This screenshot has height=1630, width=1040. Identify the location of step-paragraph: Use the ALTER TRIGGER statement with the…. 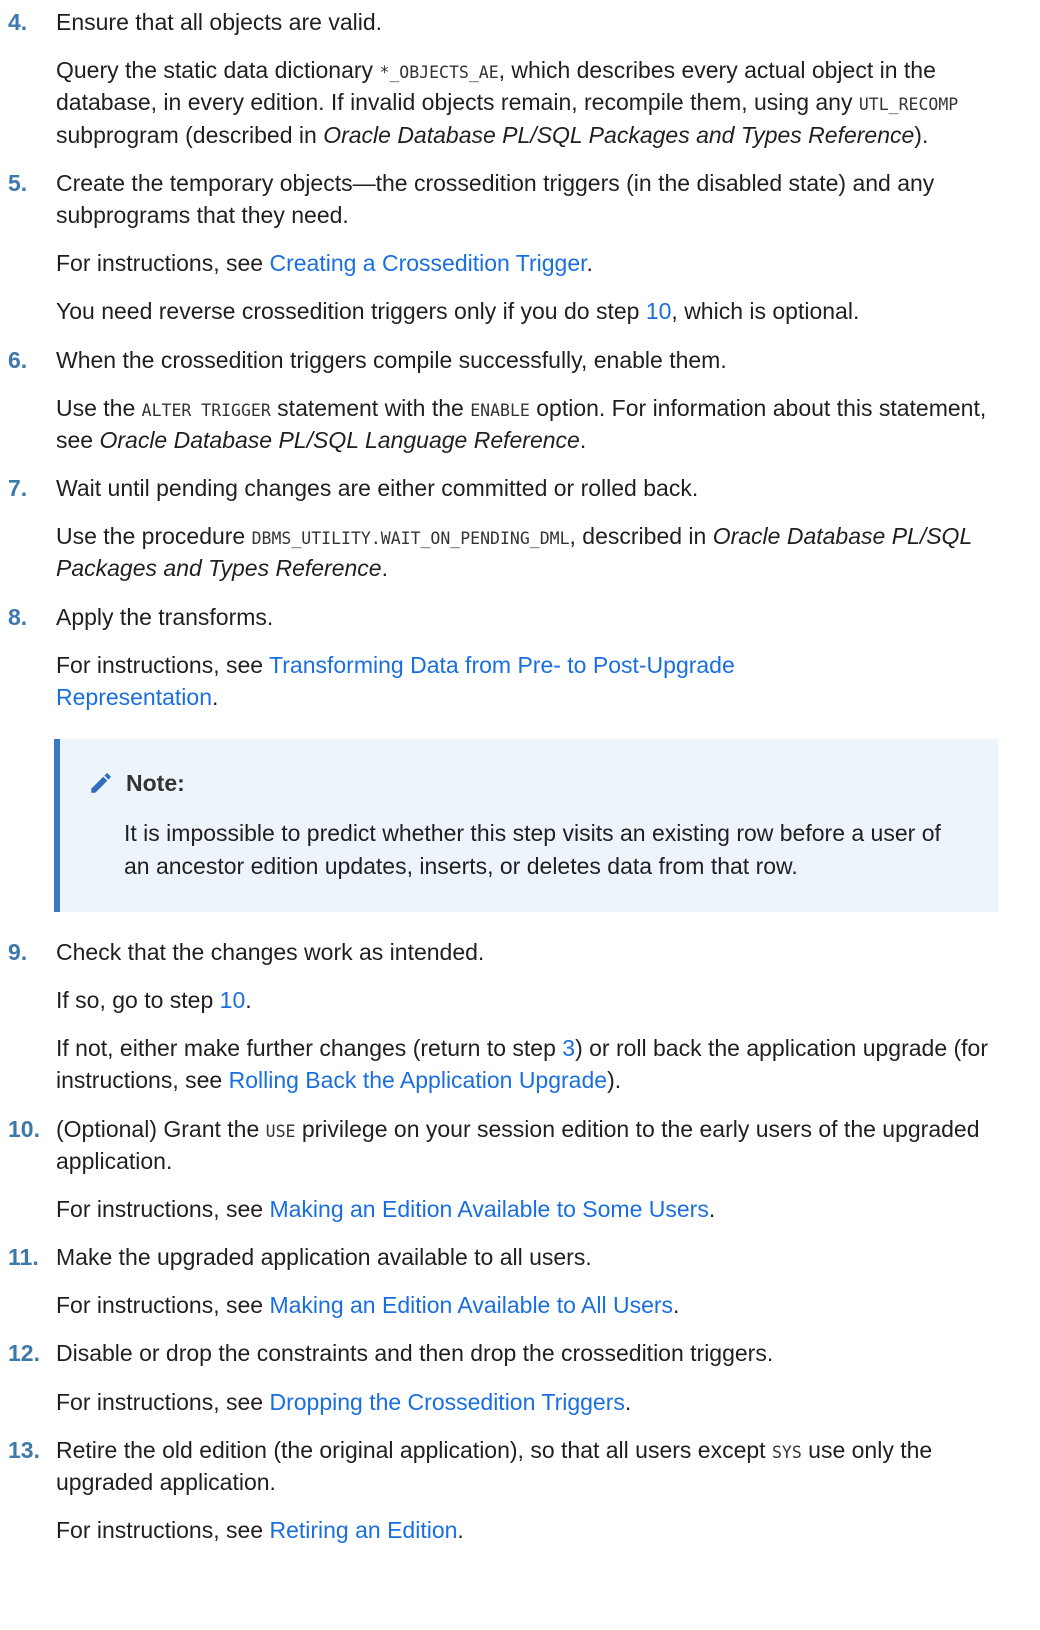
(528, 424).